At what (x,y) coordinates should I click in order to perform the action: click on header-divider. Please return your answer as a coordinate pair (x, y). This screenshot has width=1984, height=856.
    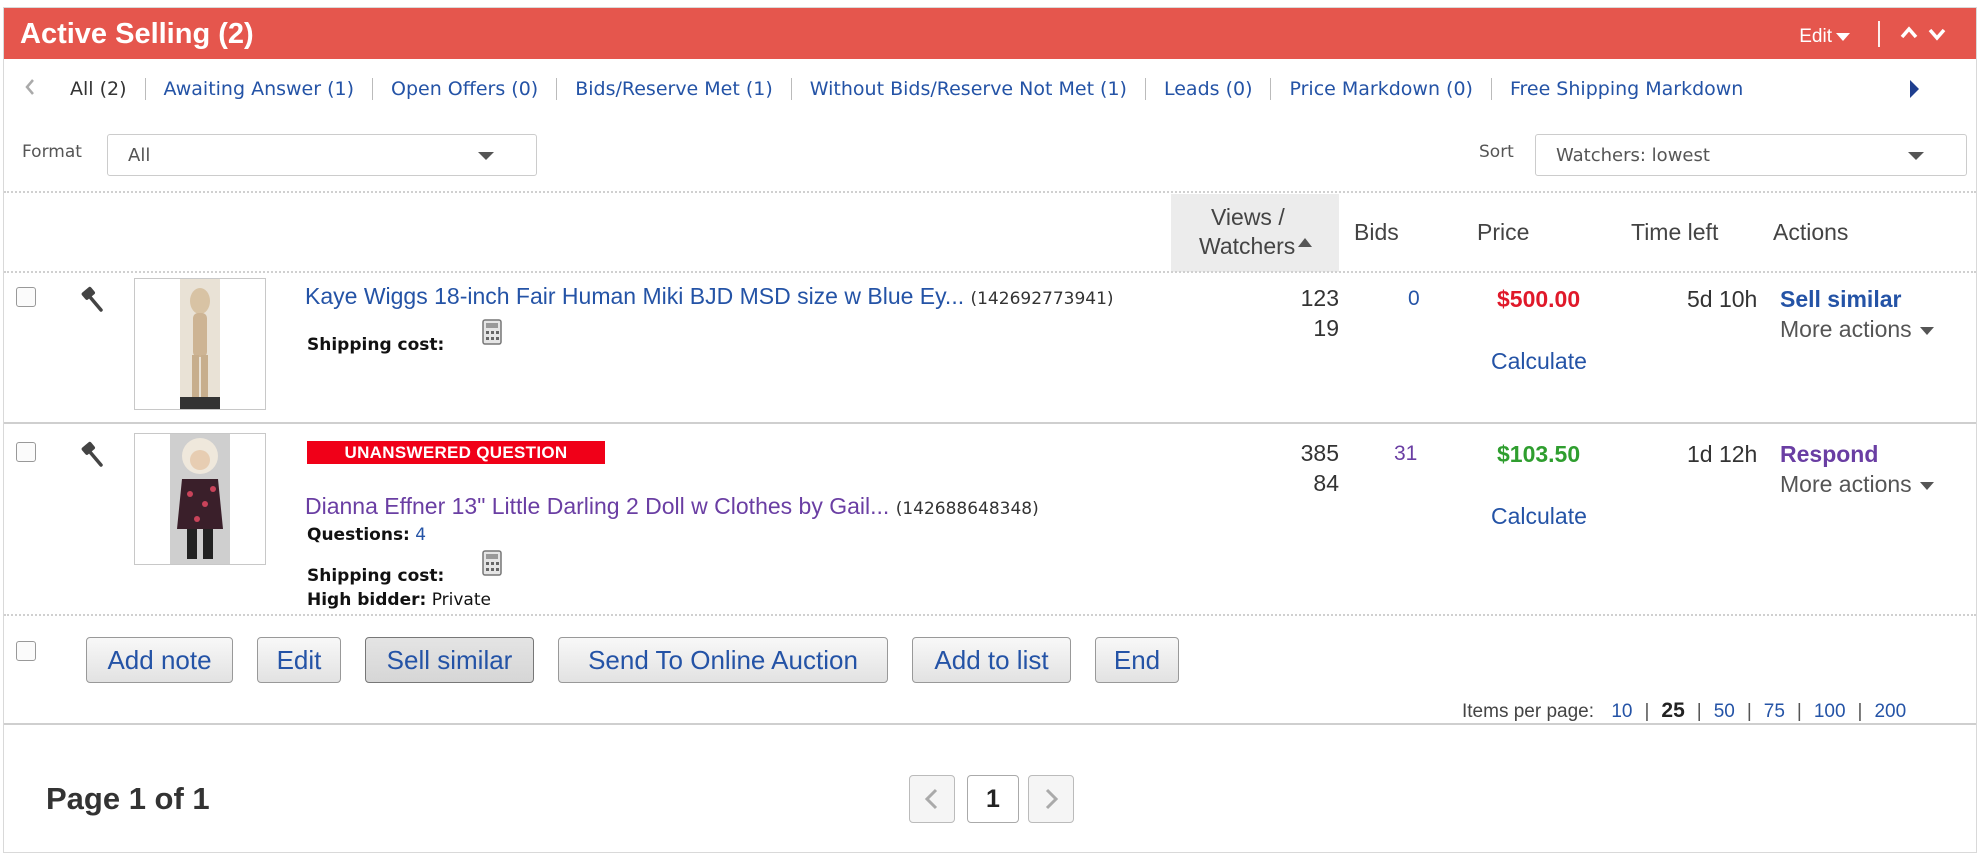
    Looking at the image, I should click on (1879, 34).